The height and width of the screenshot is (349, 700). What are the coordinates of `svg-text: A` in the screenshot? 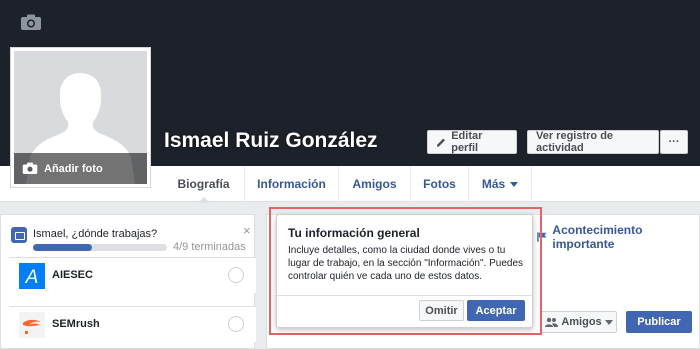 It's located at (32, 277).